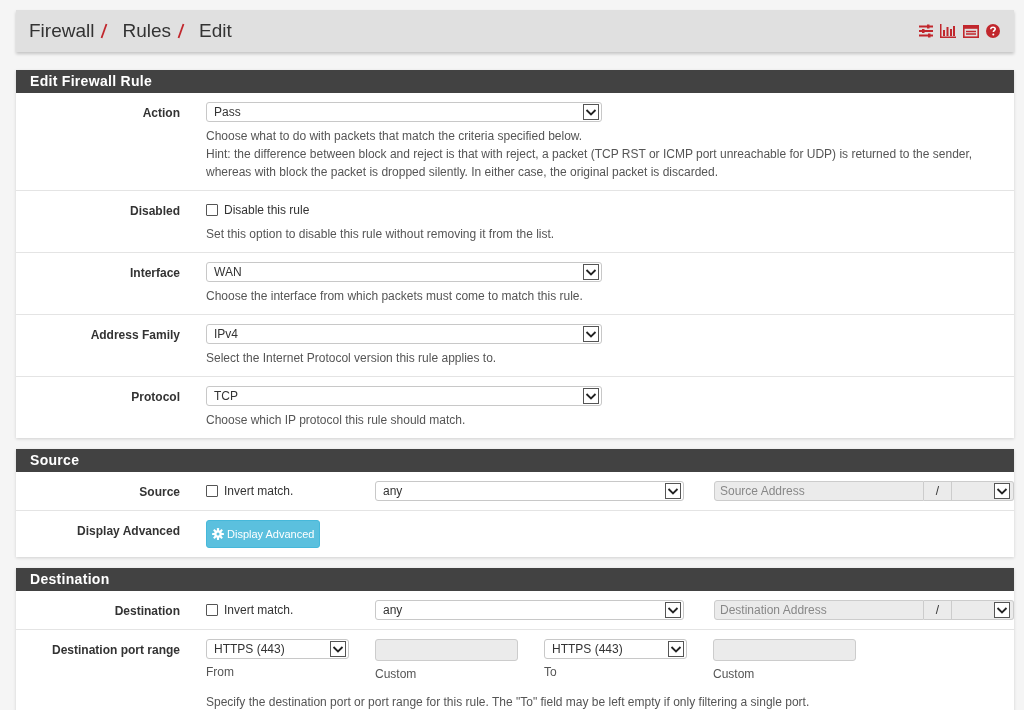 This screenshot has width=1024, height=710. Describe the element at coordinates (159, 492) in the screenshot. I see `field-label: Source` at that location.